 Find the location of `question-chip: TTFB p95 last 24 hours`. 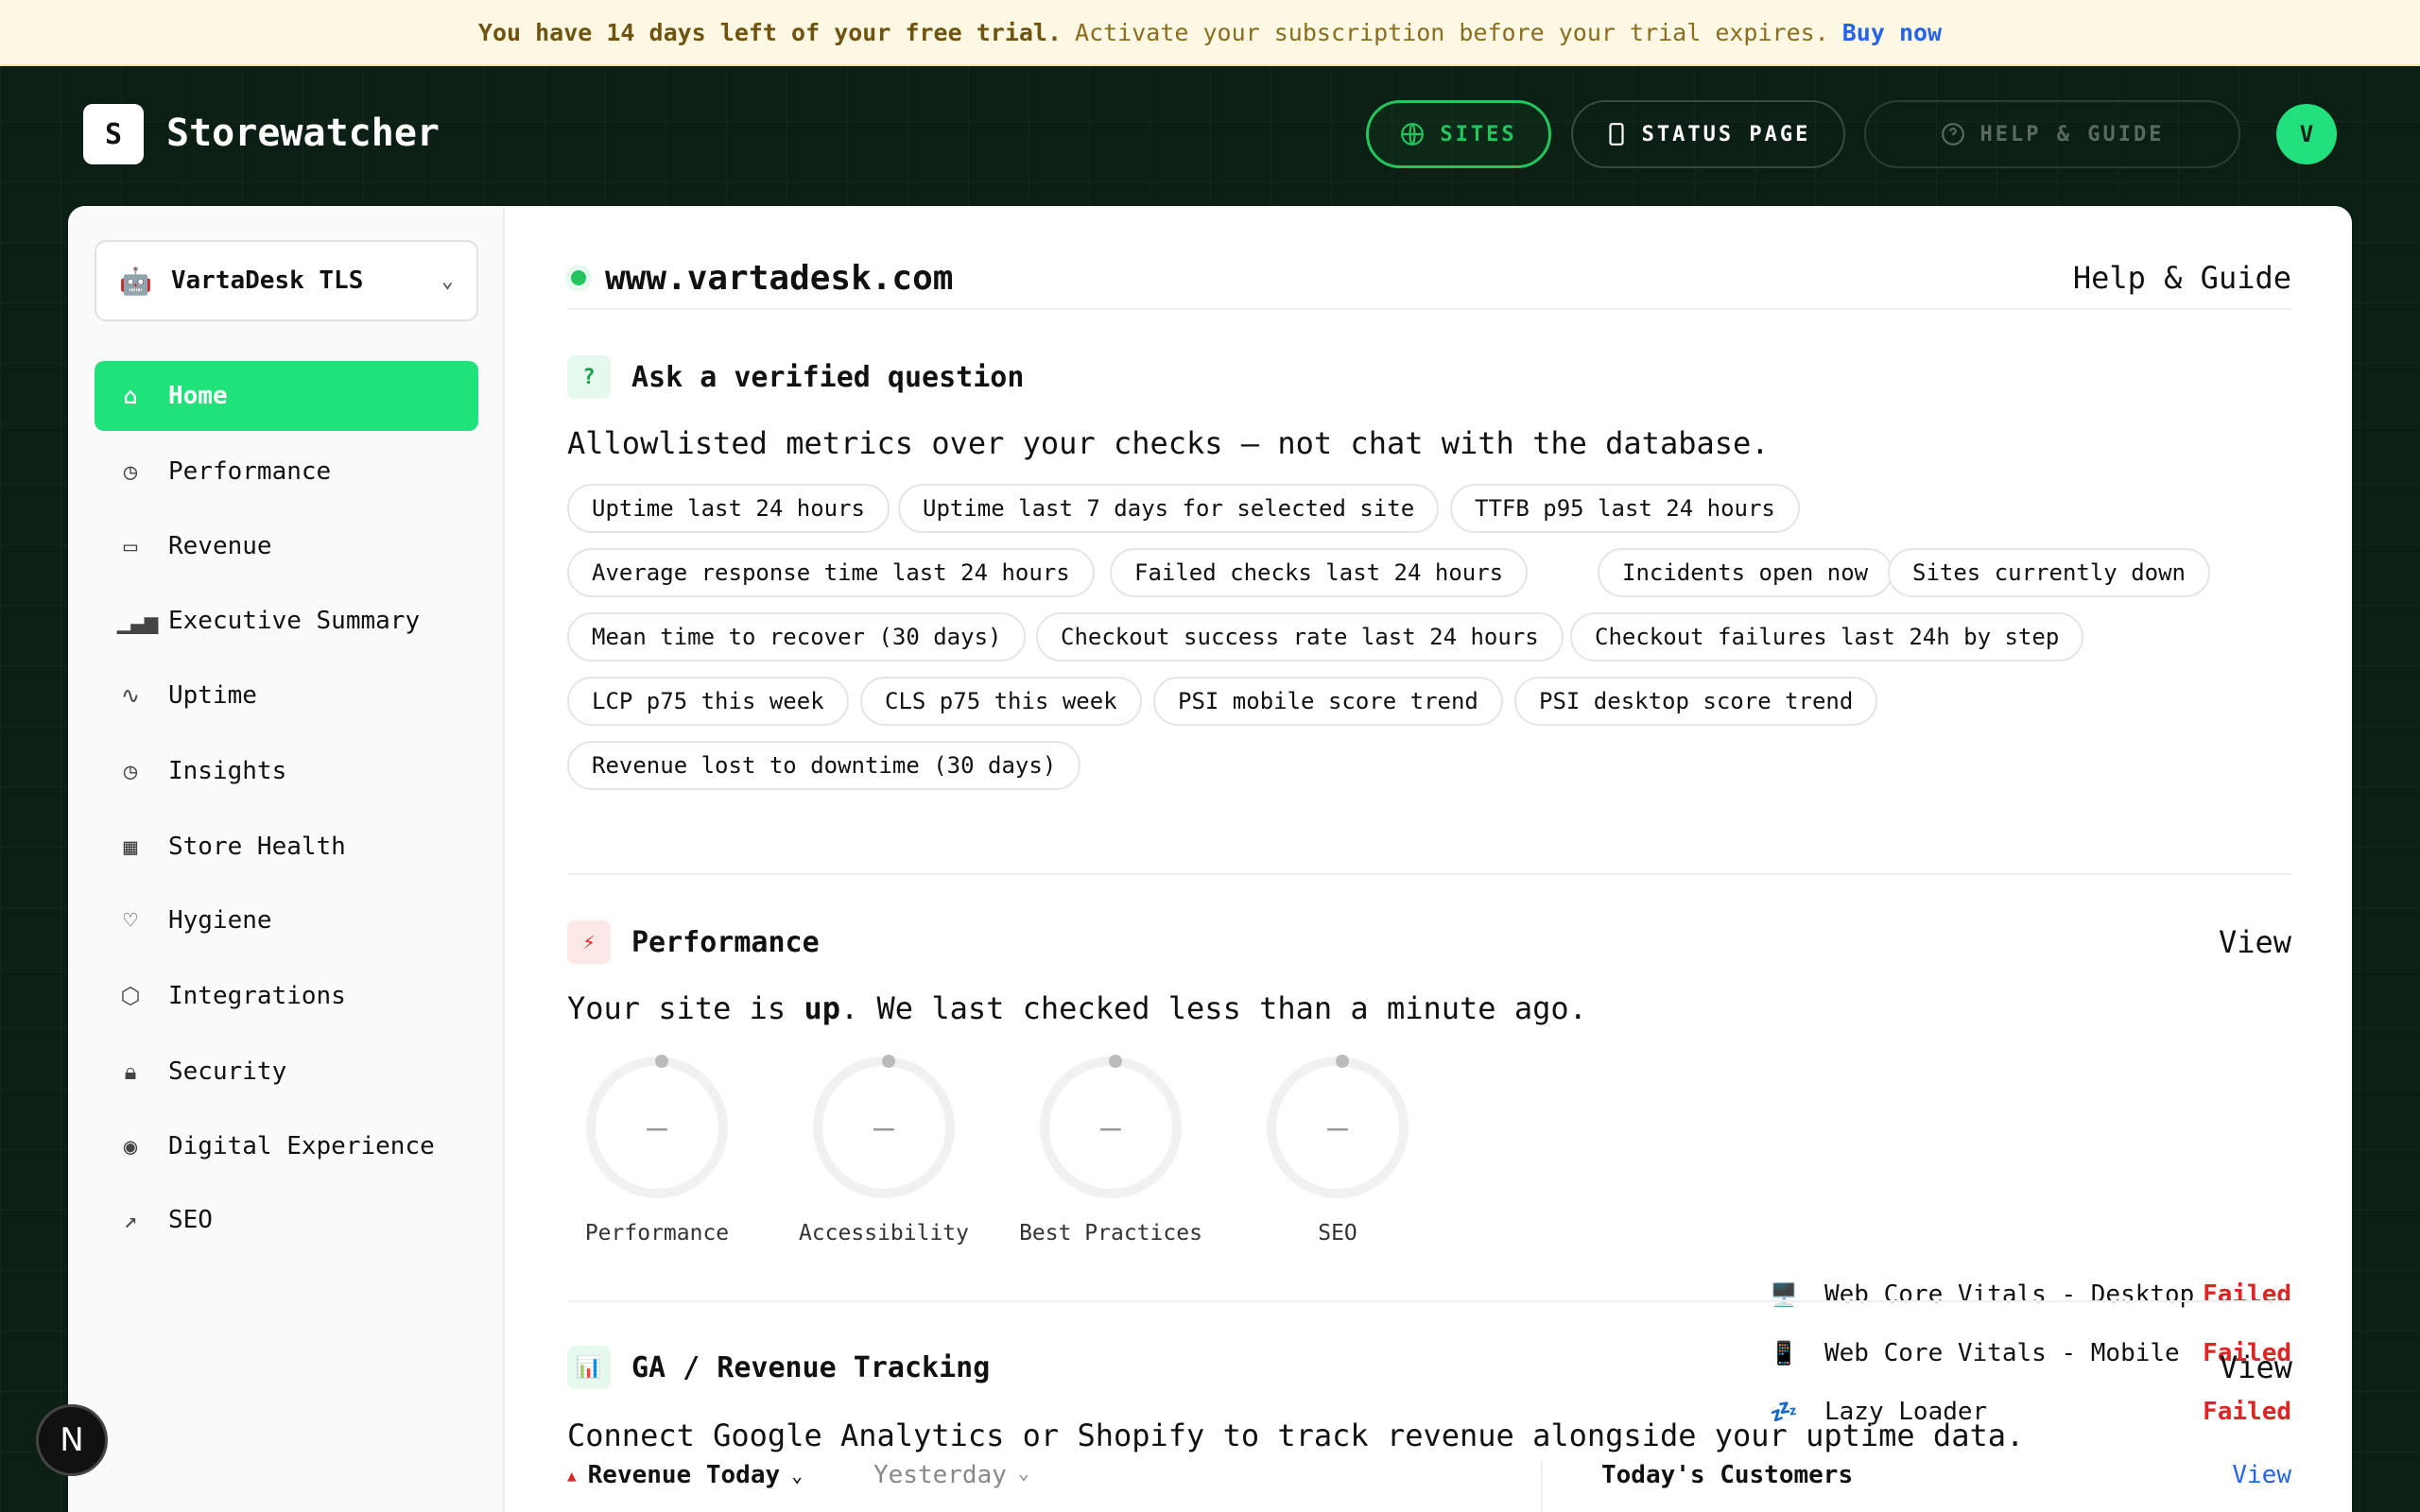

question-chip: TTFB p95 last 24 hours is located at coordinates (1625, 508).